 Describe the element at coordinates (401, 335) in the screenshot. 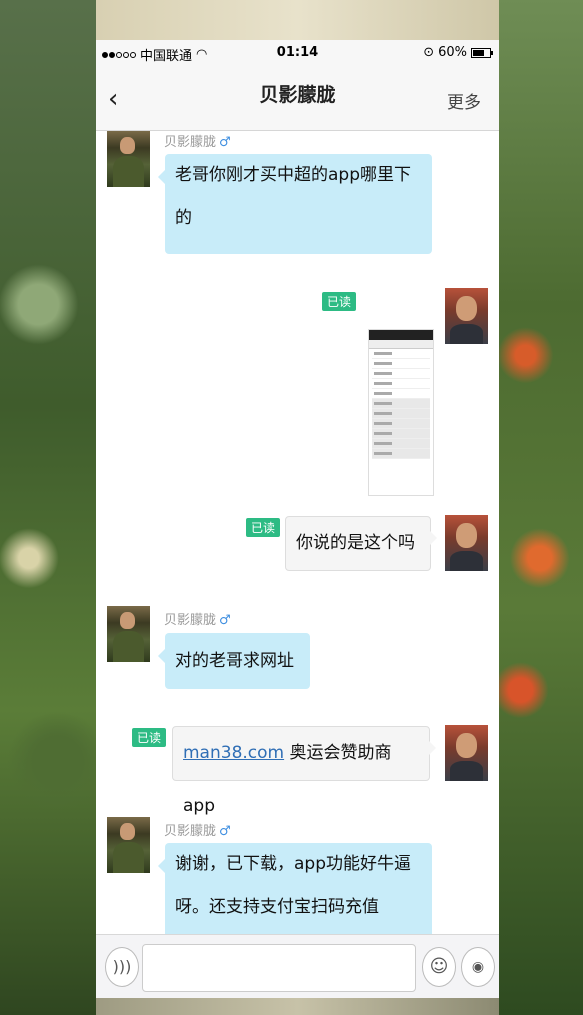

I see `screenshot-header` at that location.